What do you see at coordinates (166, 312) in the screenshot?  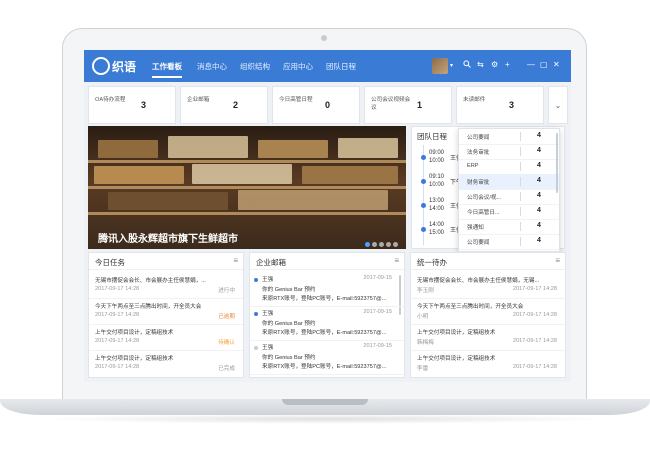 I see `task-item: 今天下午两点至三点腾出时间，开全员大会 2017-09-17 14:28 已逾期` at bounding box center [166, 312].